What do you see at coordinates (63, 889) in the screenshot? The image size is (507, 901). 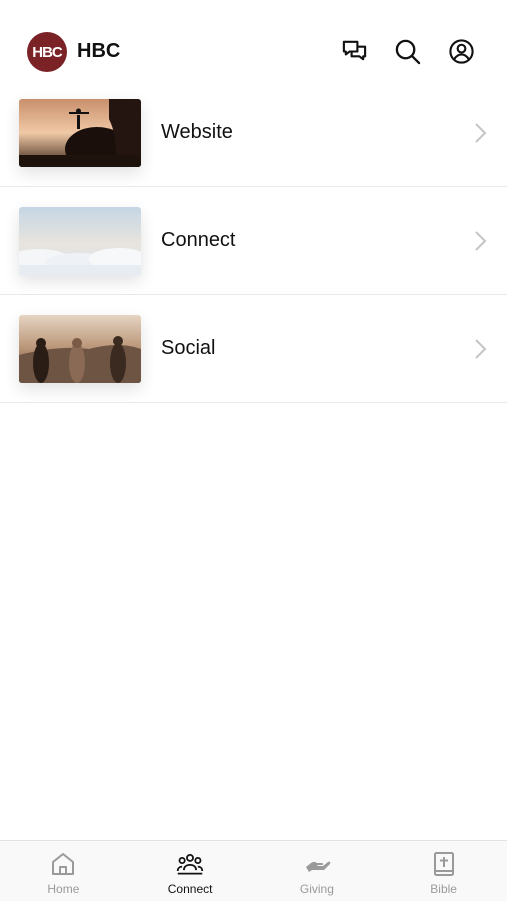 I see `tab-label: Home` at bounding box center [63, 889].